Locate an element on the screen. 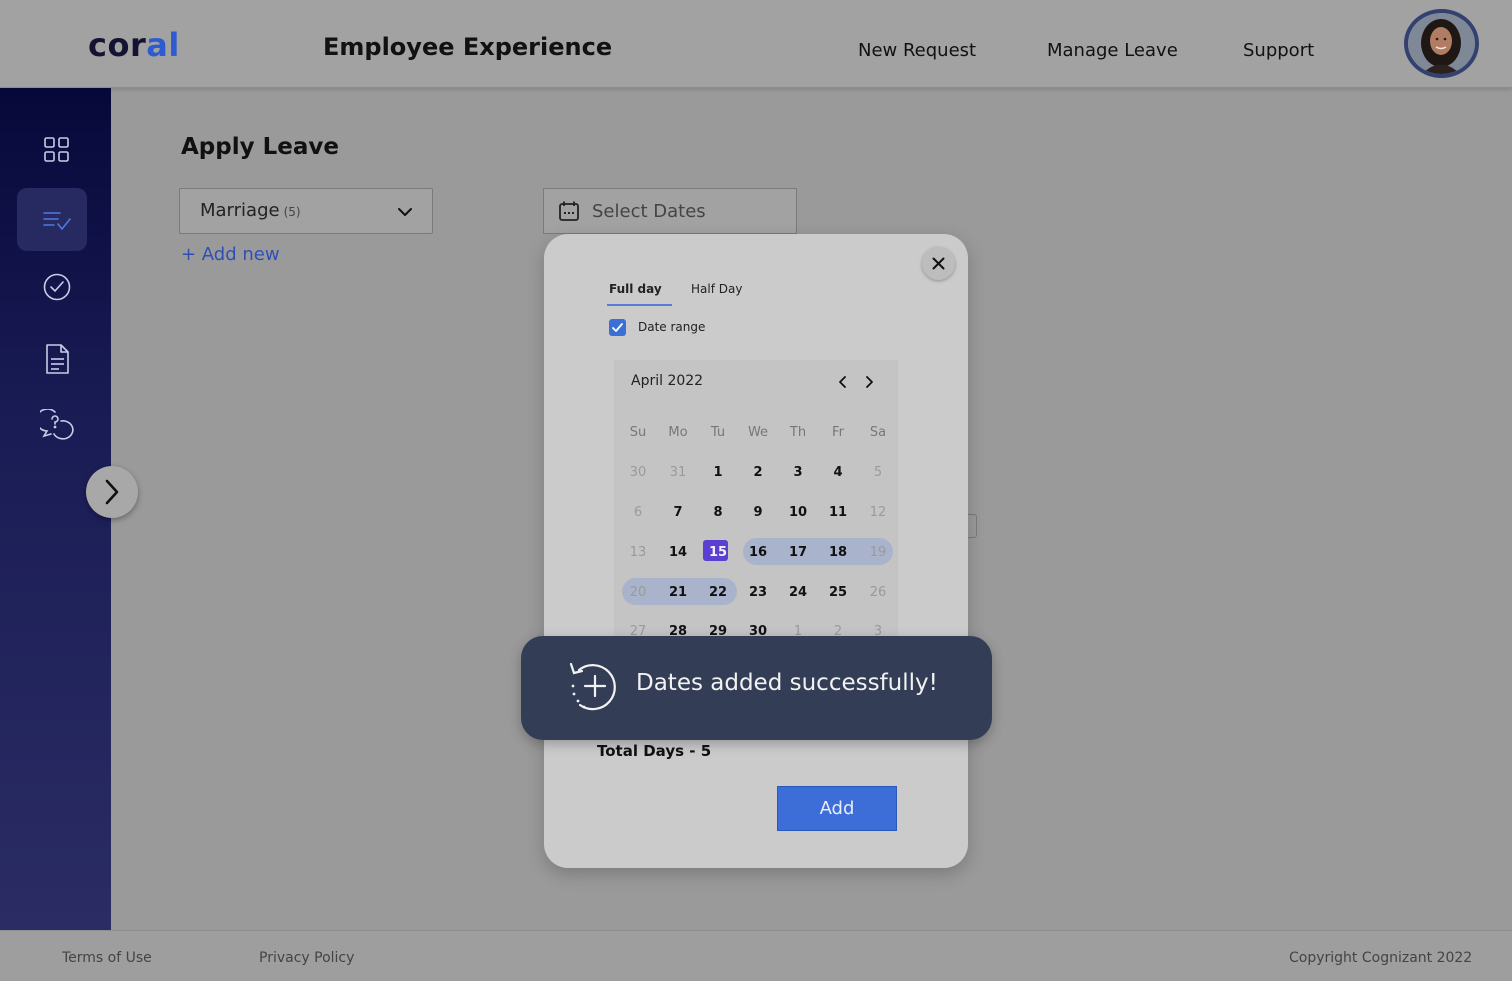  weekday-we: We is located at coordinates (758, 432).